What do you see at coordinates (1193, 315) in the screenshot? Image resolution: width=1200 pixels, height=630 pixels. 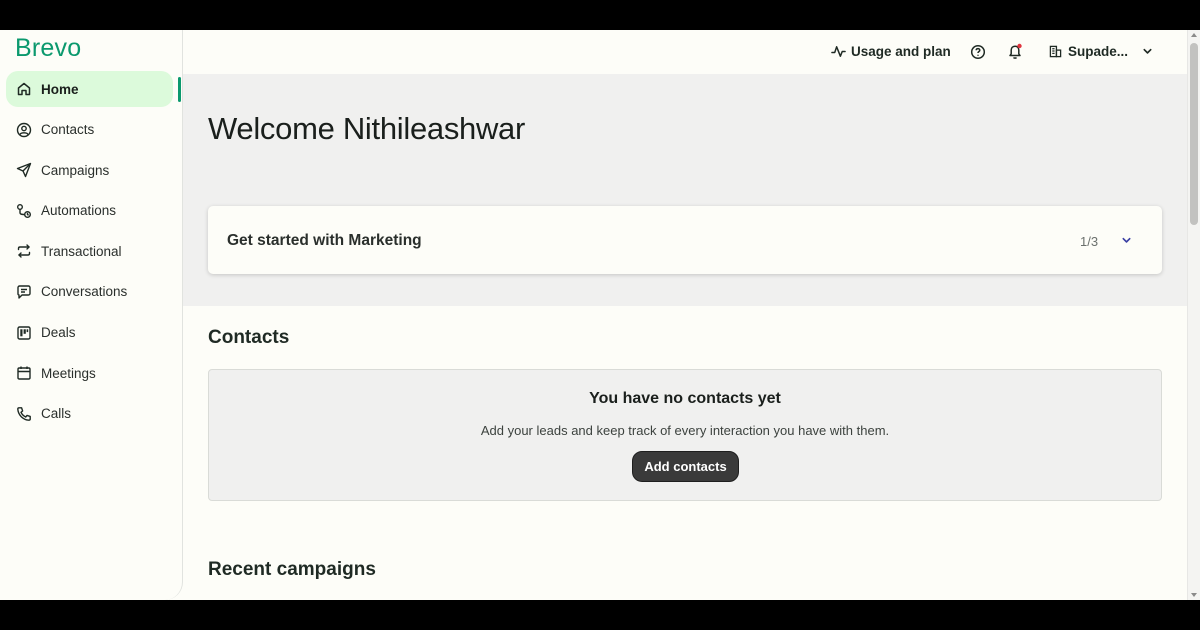 I see `page-scrollbar` at bounding box center [1193, 315].